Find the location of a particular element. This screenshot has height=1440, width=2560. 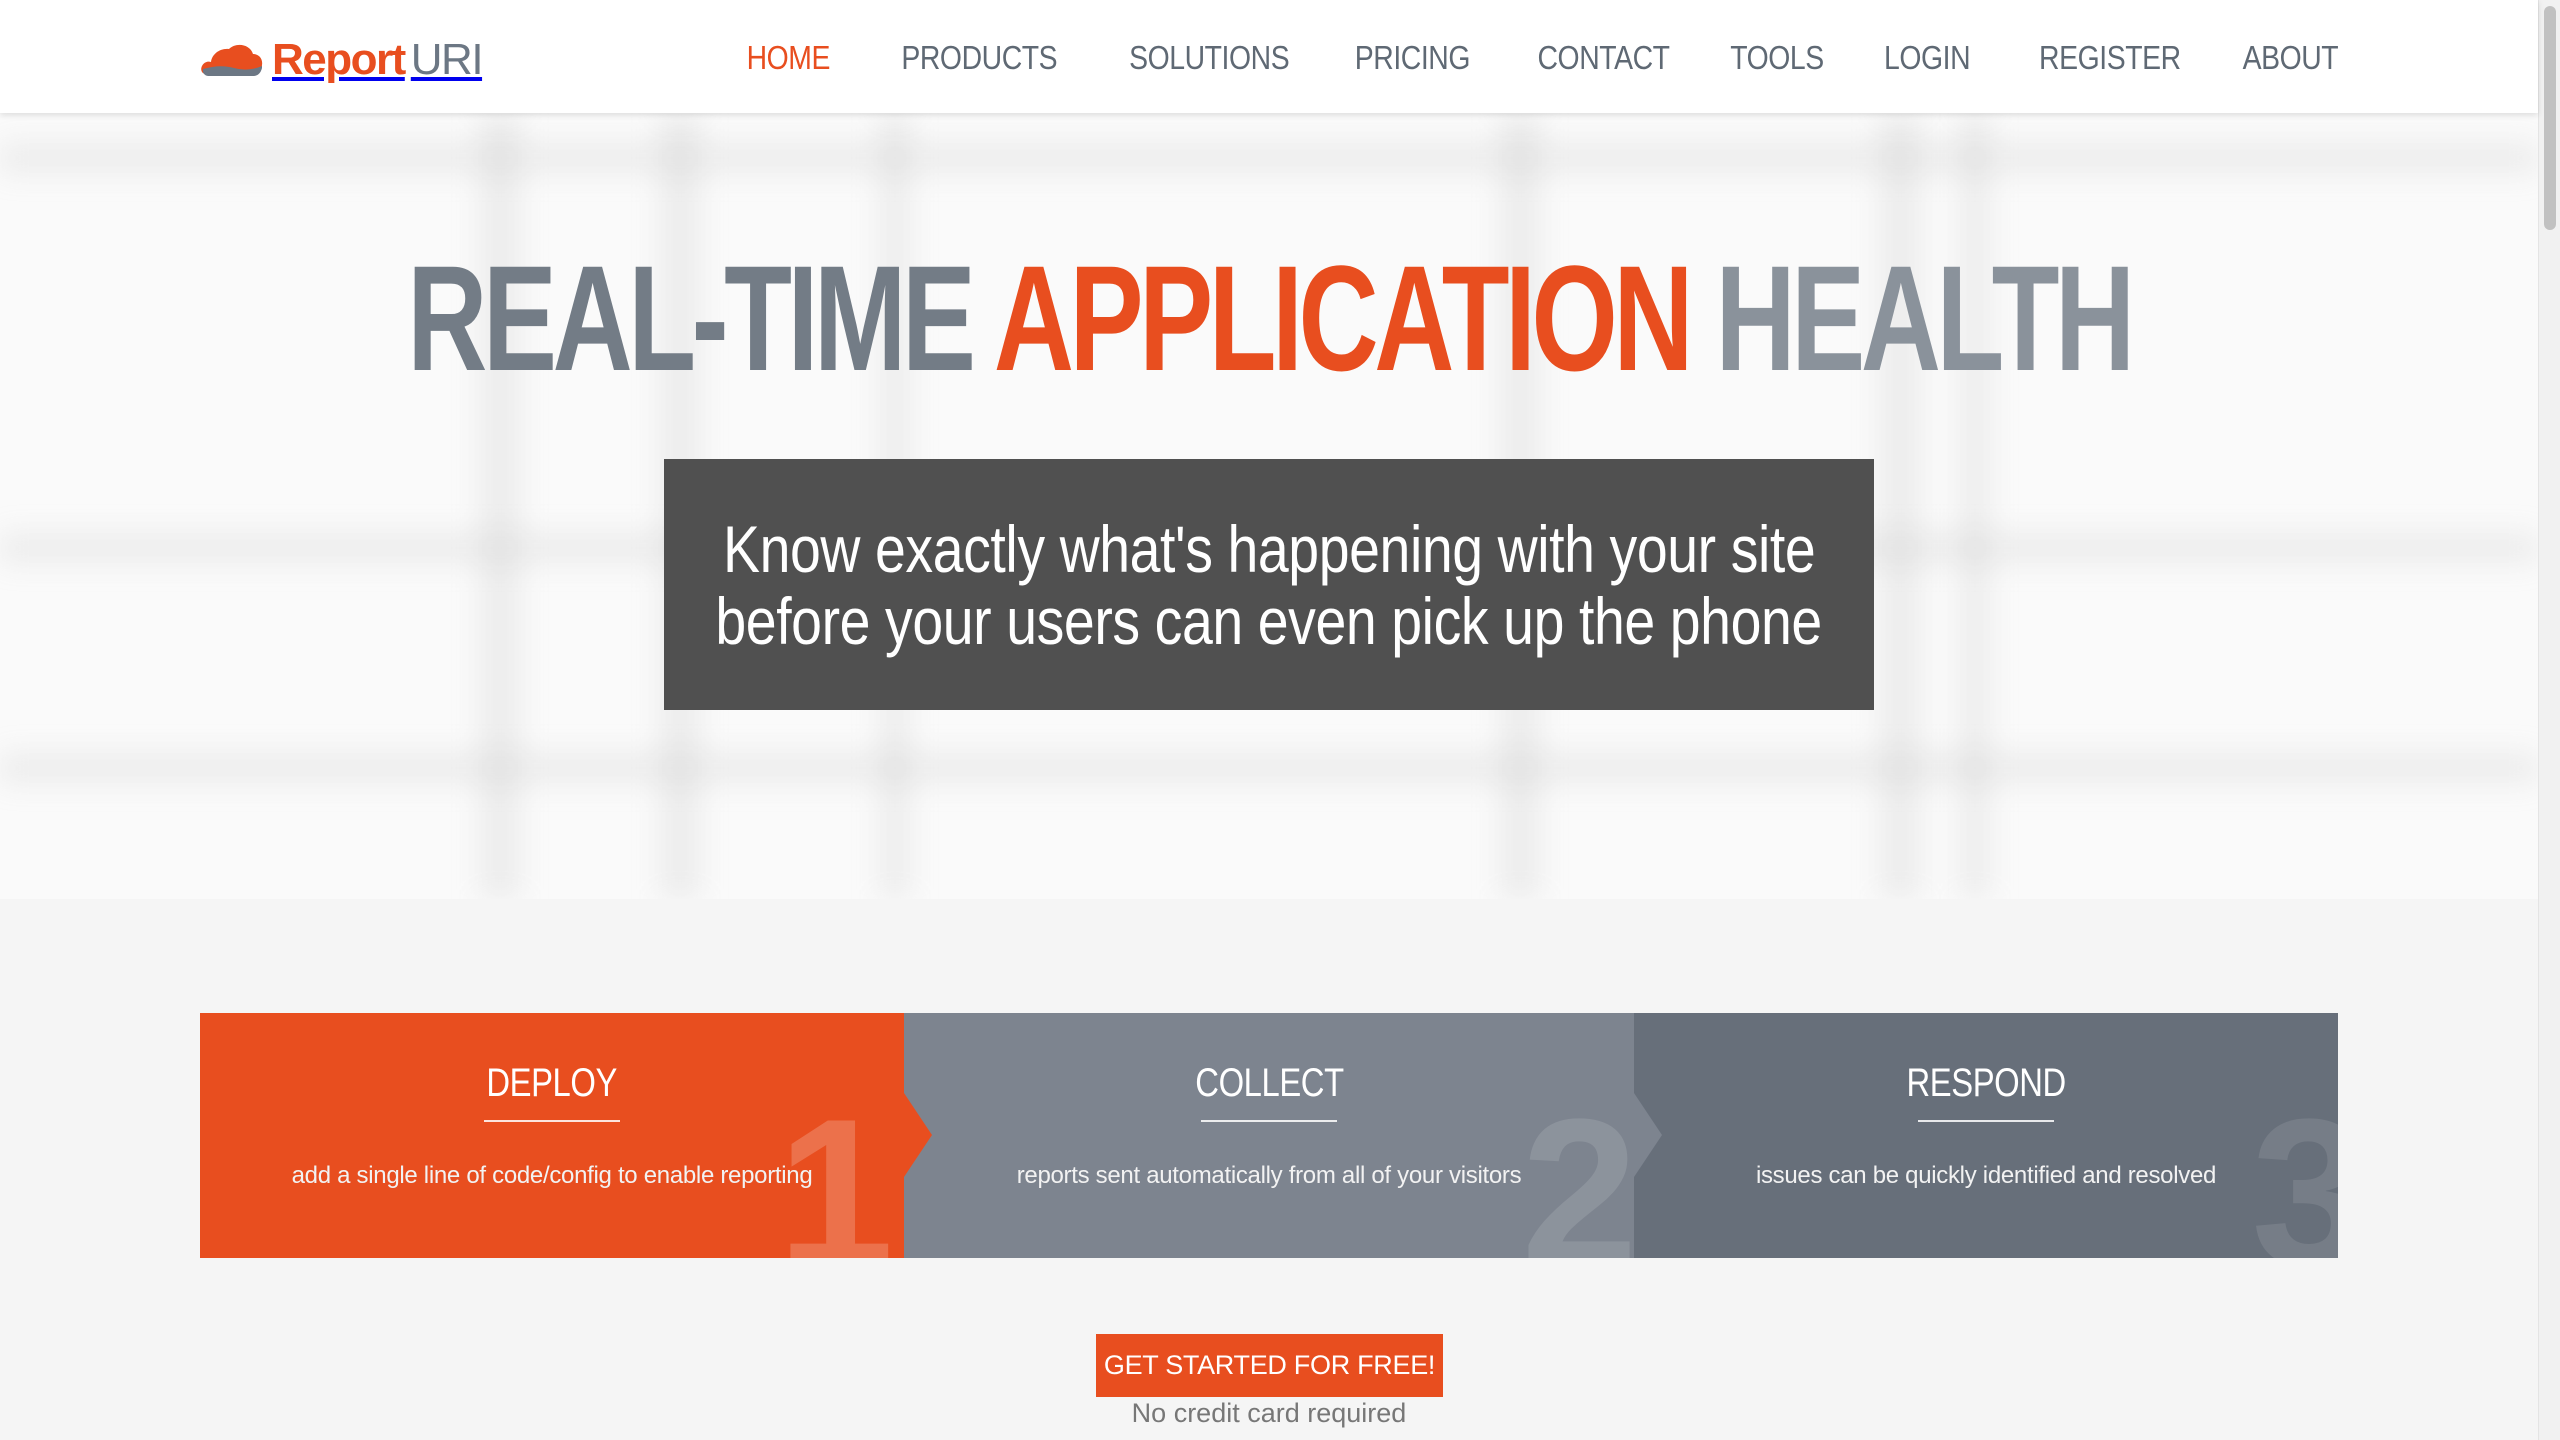

step-title: RESPOND is located at coordinates (1986, 1083).